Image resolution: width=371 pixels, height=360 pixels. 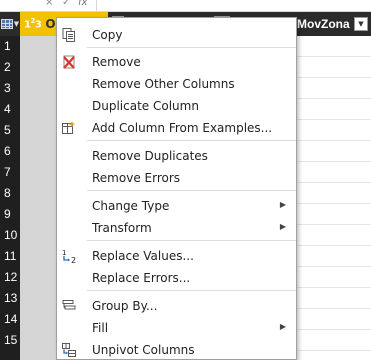 I want to click on formula-bar: × ✓ fx, so click(x=185, y=6).